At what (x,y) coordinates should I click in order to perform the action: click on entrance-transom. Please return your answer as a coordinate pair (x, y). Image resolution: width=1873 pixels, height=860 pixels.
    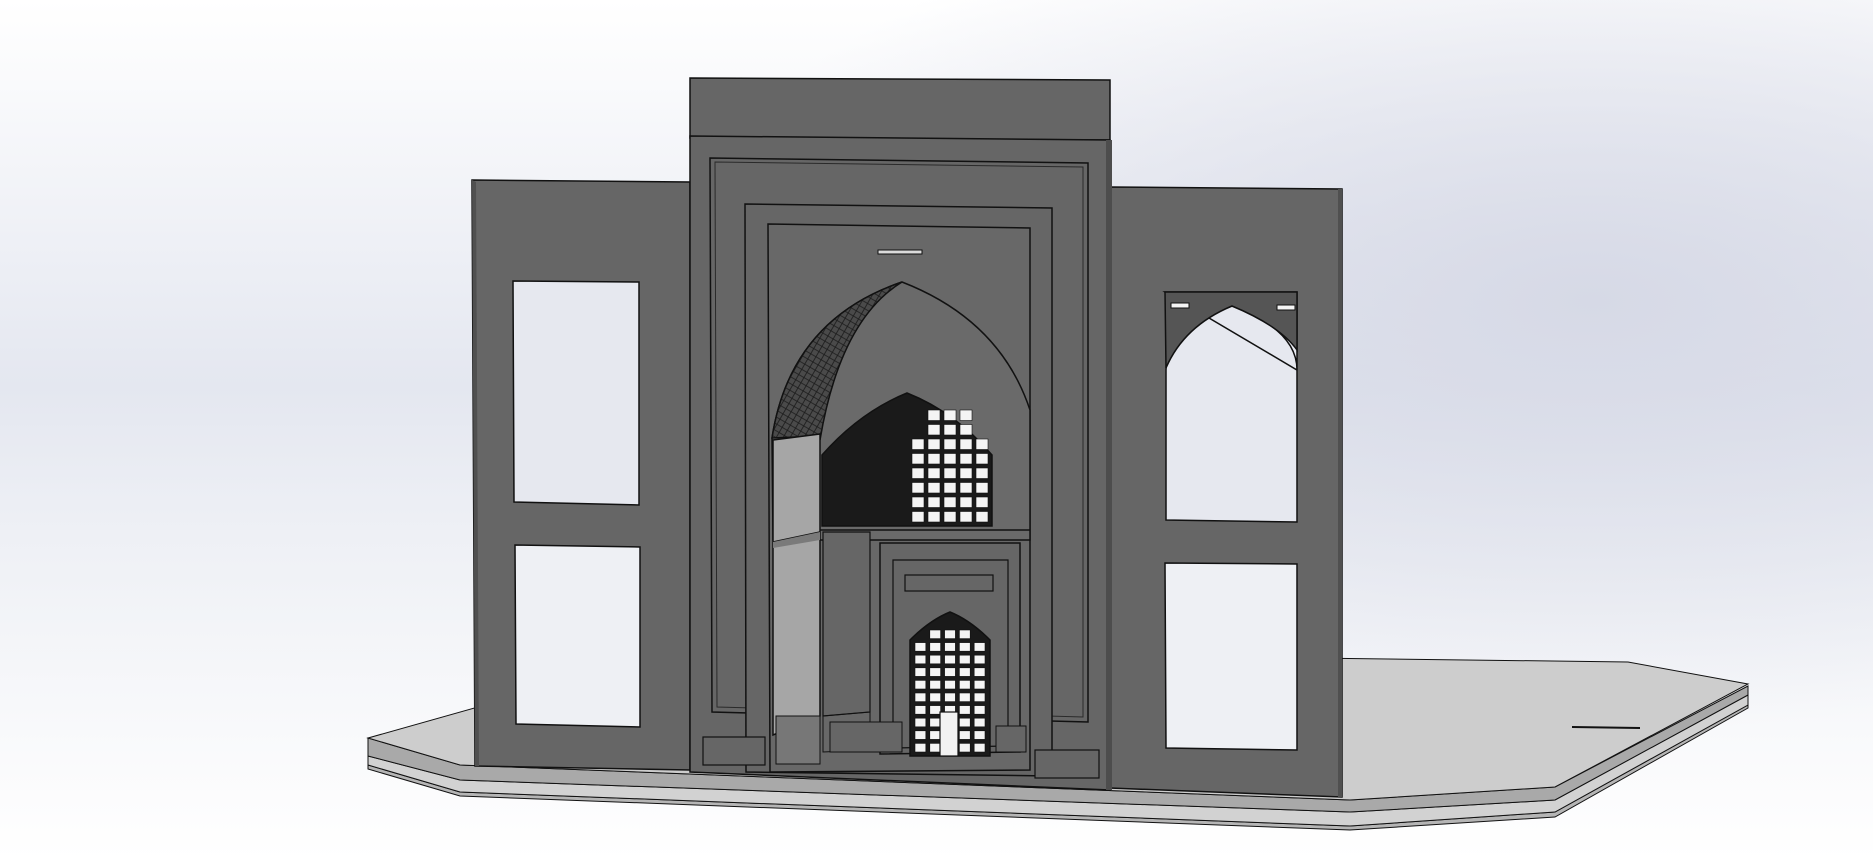
    Looking at the image, I should click on (949, 583).